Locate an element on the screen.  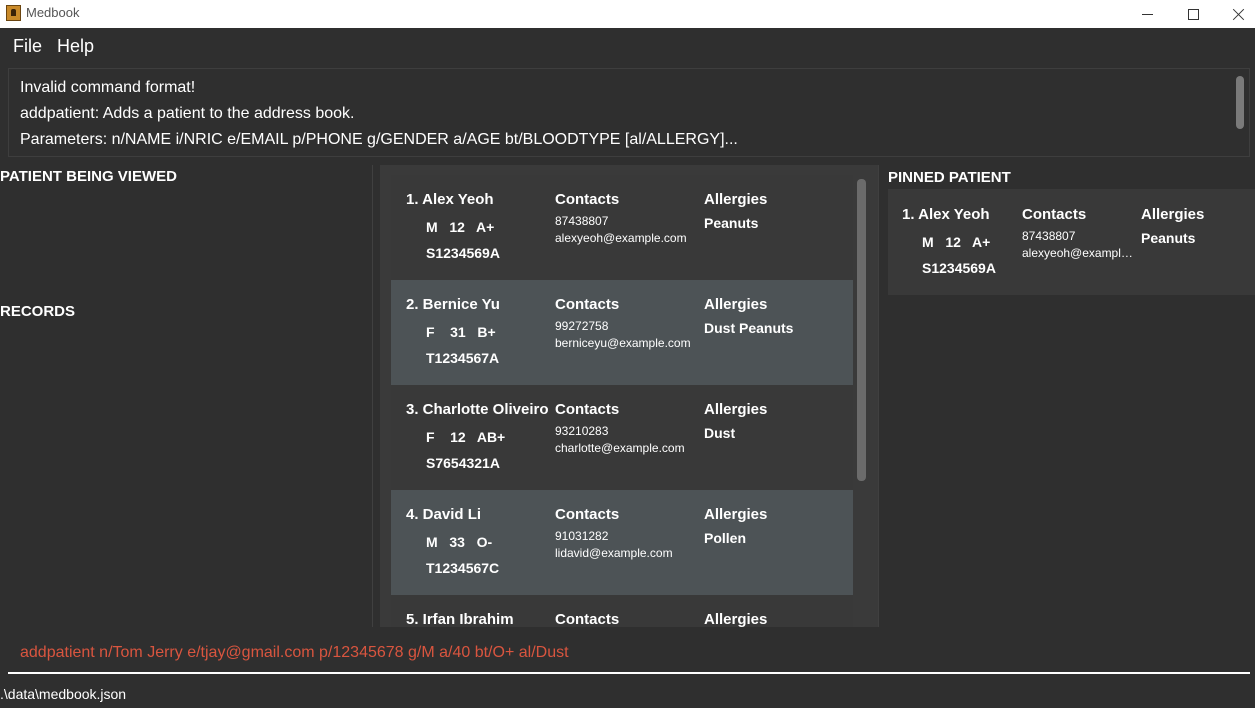
patient-being-viewed-heading: PATIENT BEING VIEWED is located at coordinates (88, 176).